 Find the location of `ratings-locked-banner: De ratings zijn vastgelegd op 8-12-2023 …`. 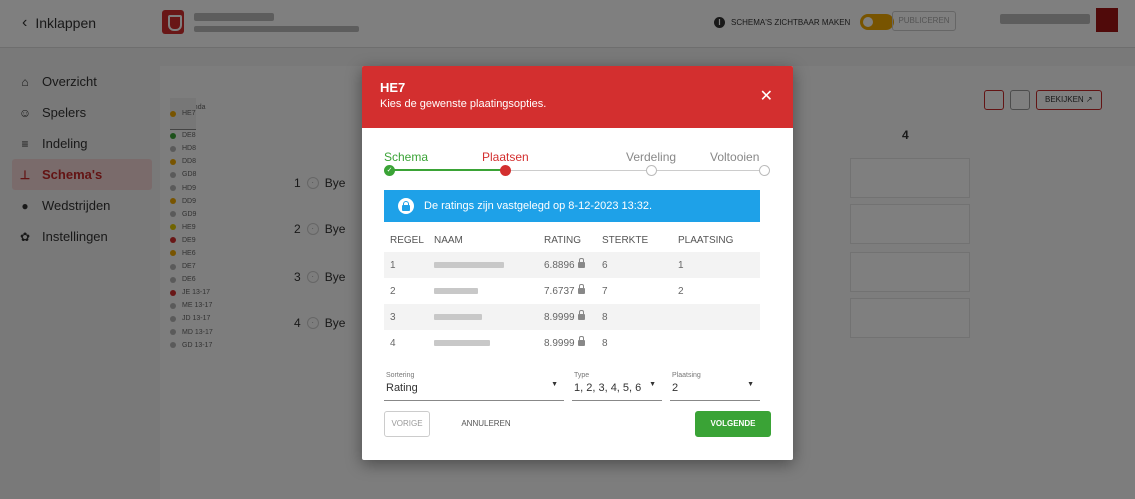

ratings-locked-banner: De ratings zijn vastgelegd op 8-12-2023 … is located at coordinates (572, 206).